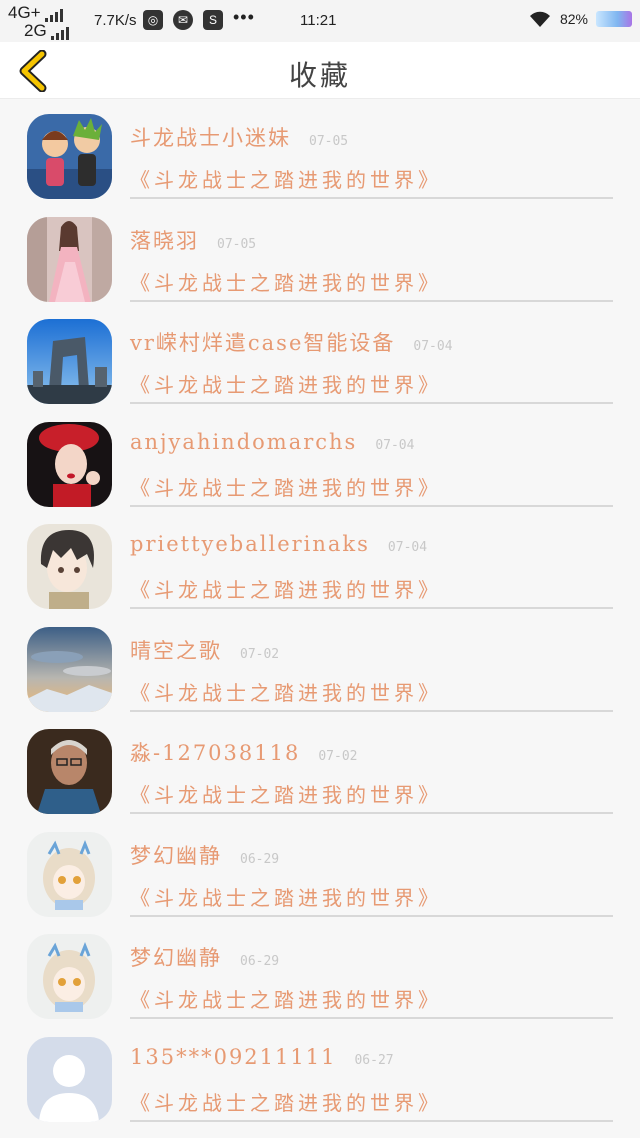 The height and width of the screenshot is (1138, 640). What do you see at coordinates (69, 464) in the screenshot?
I see `red-hat-woman-avatar` at bounding box center [69, 464].